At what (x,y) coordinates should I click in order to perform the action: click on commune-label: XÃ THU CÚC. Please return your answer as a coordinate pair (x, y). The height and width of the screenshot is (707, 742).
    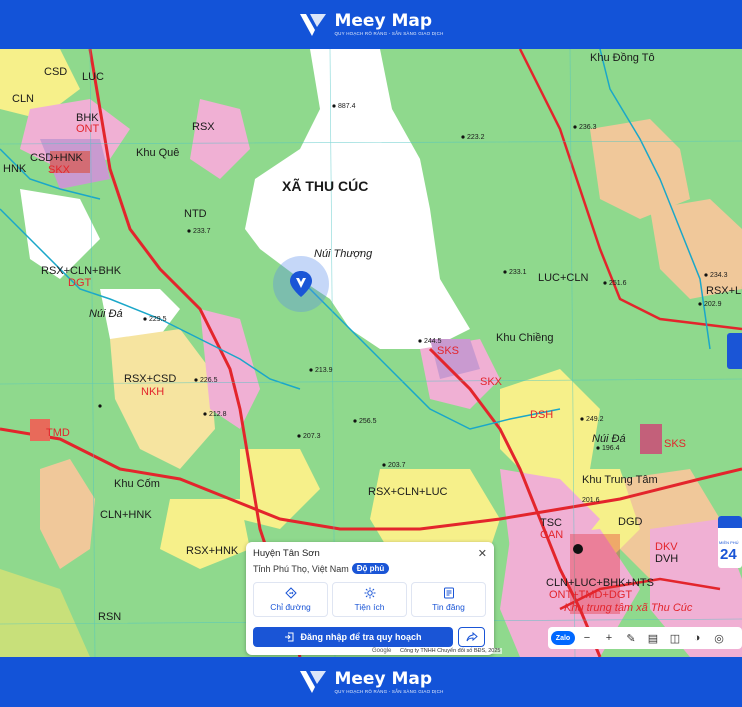
    Looking at the image, I should click on (325, 186).